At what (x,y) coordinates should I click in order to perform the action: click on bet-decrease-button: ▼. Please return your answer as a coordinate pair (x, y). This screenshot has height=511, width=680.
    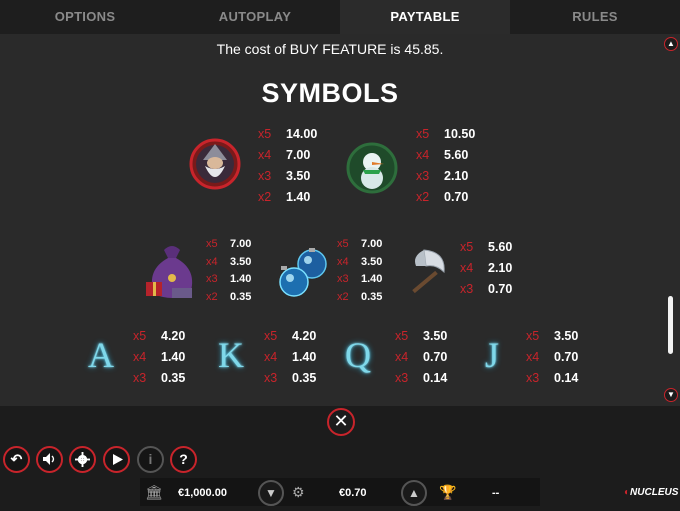
    Looking at the image, I should click on (271, 493).